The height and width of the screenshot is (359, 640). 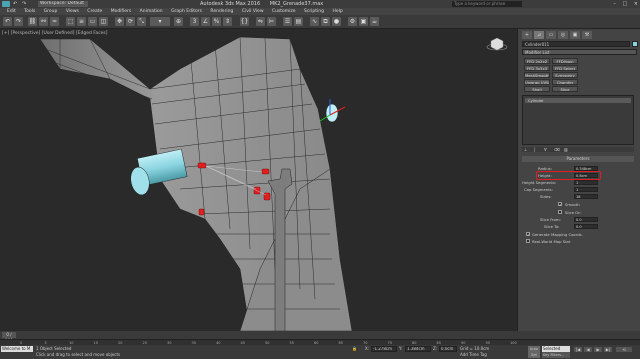 I want to click on search-input: Type a keyword or phrase, so click(x=487, y=4).